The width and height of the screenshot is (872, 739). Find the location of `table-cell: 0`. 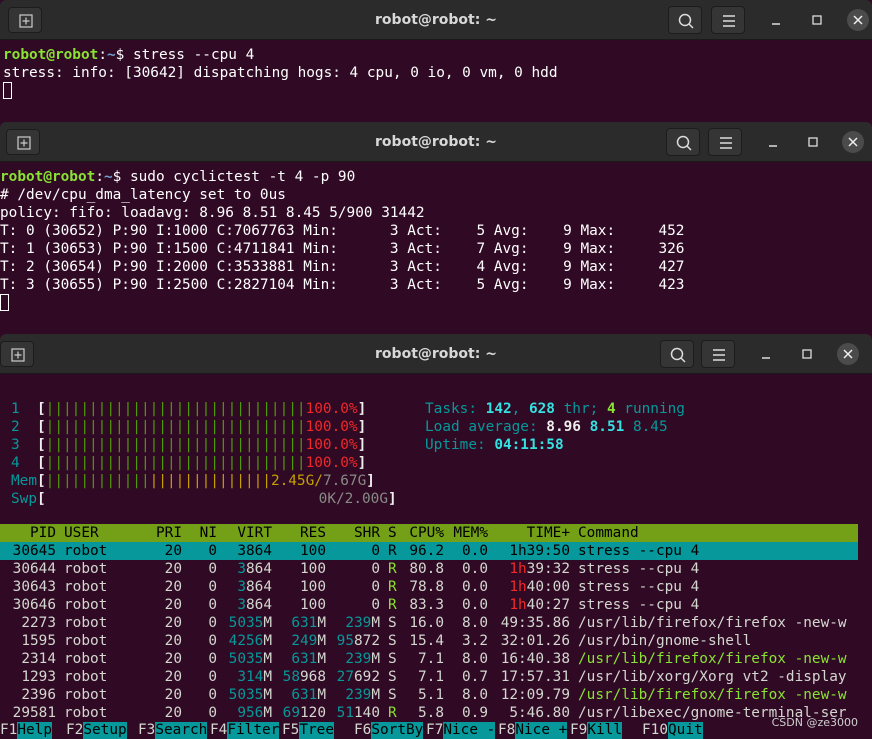

table-cell: 0 is located at coordinates (212, 623).